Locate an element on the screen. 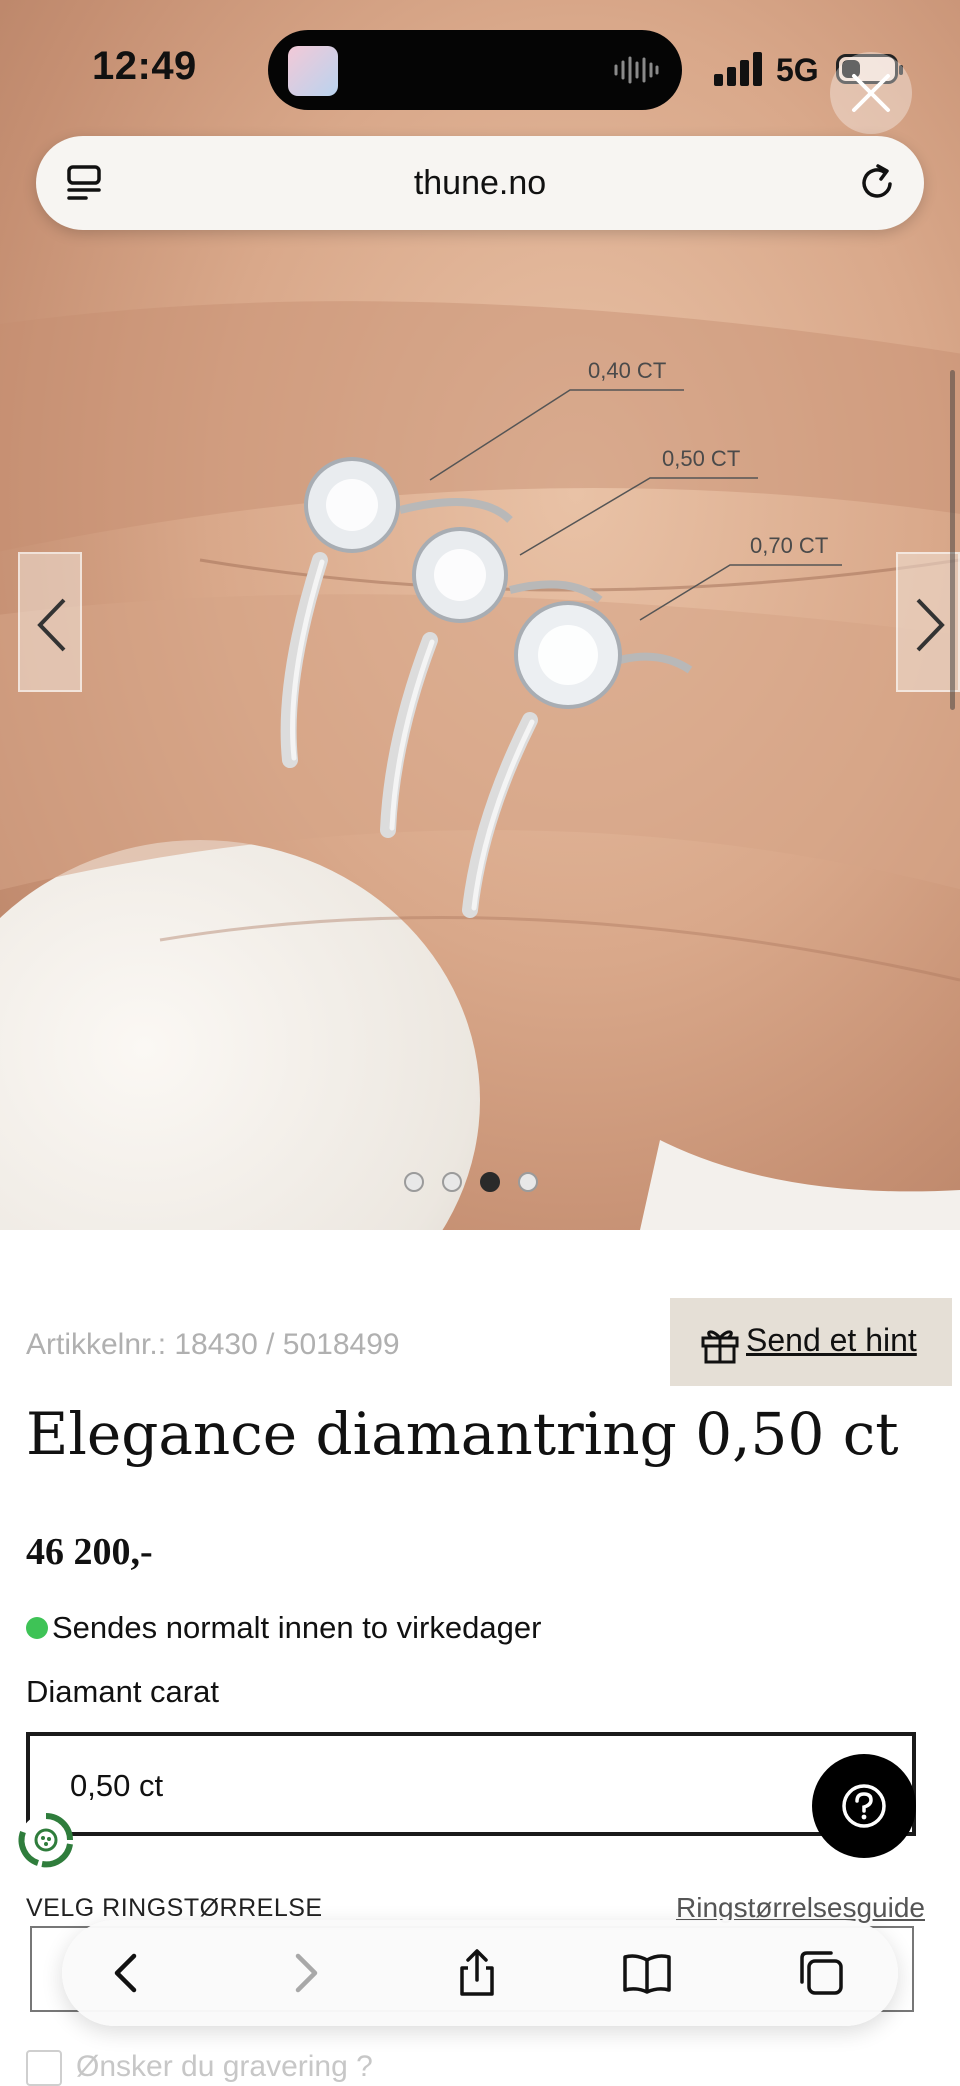 The image size is (960, 2086). forward-icon is located at coordinates (305, 1973).